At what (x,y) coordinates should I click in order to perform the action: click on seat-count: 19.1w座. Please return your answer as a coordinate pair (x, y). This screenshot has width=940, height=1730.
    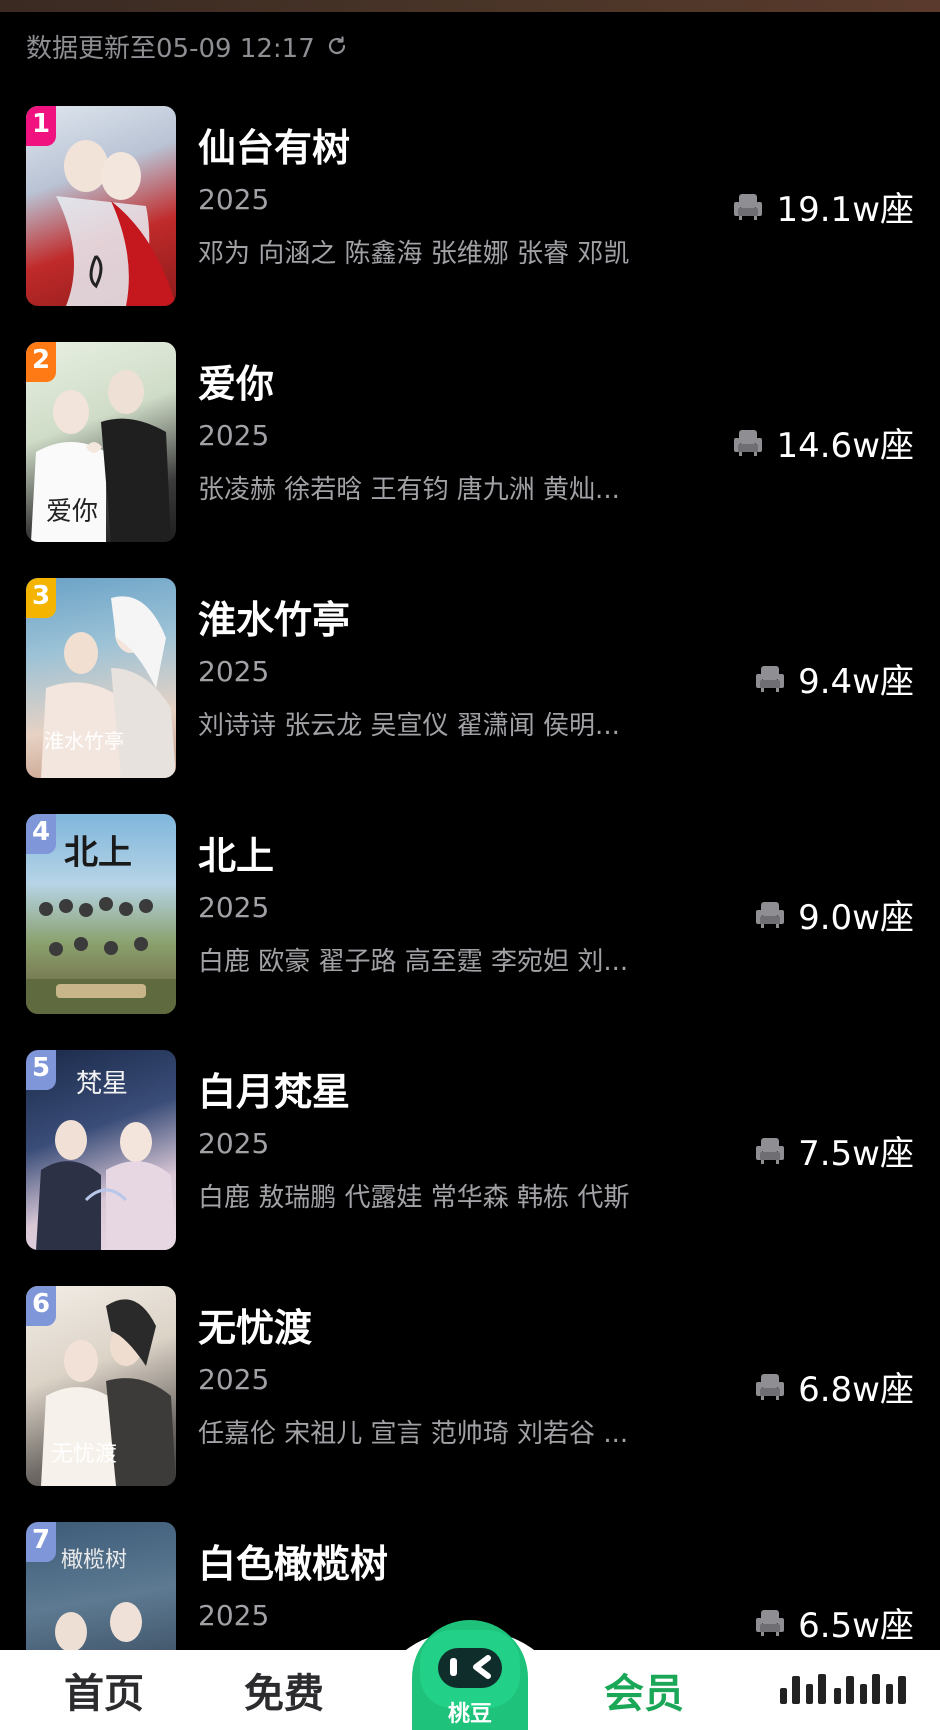
    Looking at the image, I should click on (823, 206).